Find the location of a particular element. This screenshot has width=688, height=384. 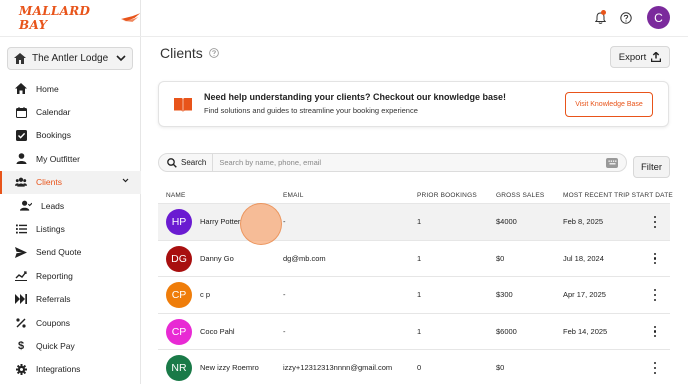

sidebar-item-send-quote: Send Quote is located at coordinates (70, 252).